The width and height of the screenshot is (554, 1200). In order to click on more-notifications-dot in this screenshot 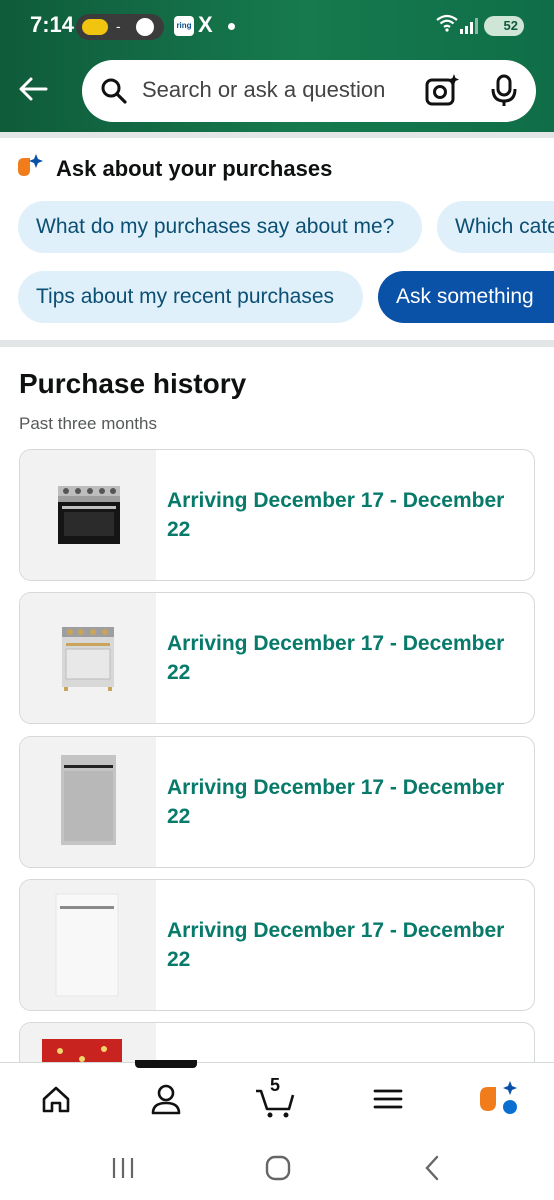, I will do `click(231, 26)`.